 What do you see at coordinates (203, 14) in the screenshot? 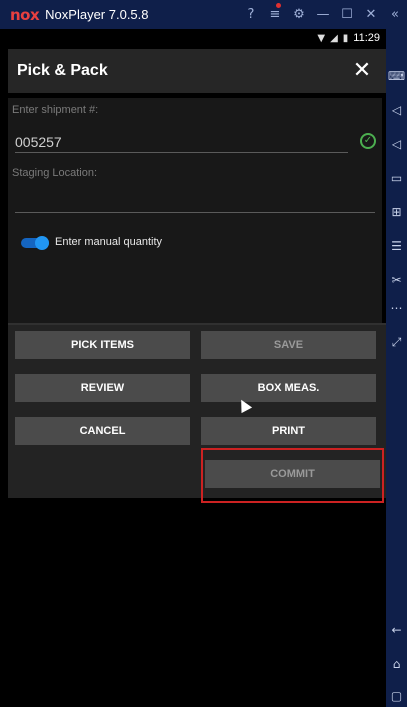
I see `emulator-titlebar: nox NoxPlayer 7.0.5.8 ? ≡ ⚙ — ☐ ✕ «` at bounding box center [203, 14].